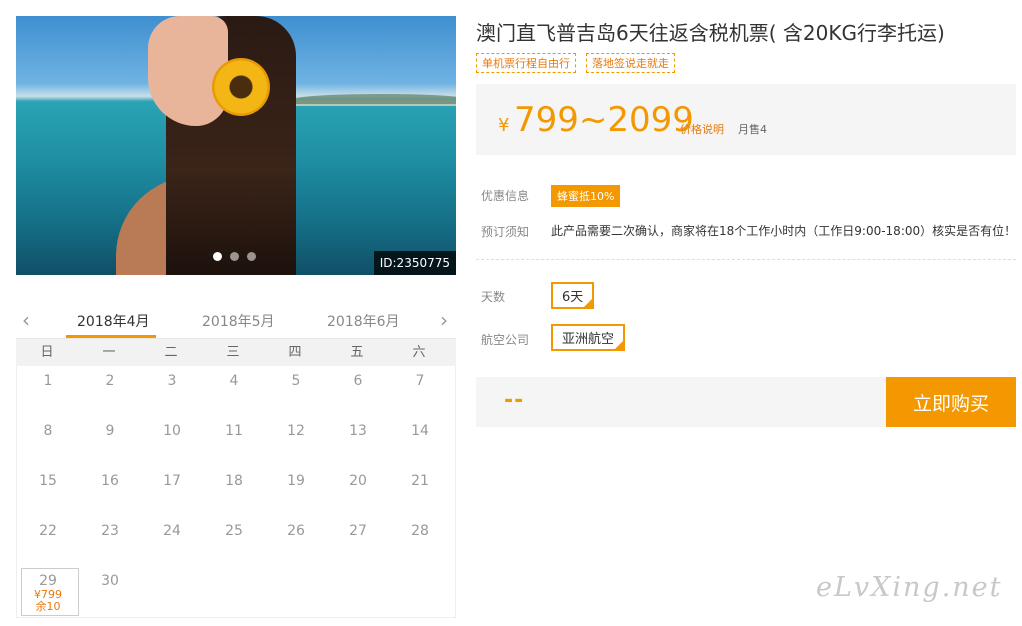  I want to click on days-label: 天数, so click(493, 297).